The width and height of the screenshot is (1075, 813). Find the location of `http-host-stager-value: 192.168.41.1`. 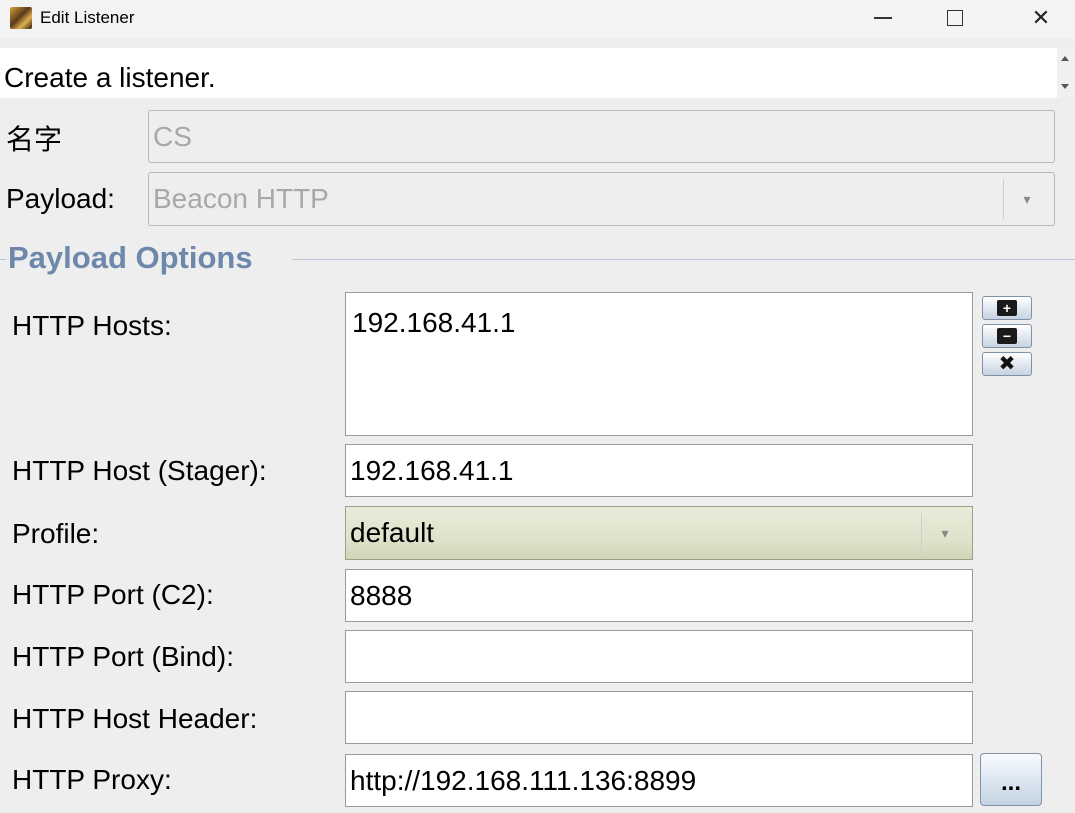

http-host-stager-value: 192.168.41.1 is located at coordinates (432, 470).